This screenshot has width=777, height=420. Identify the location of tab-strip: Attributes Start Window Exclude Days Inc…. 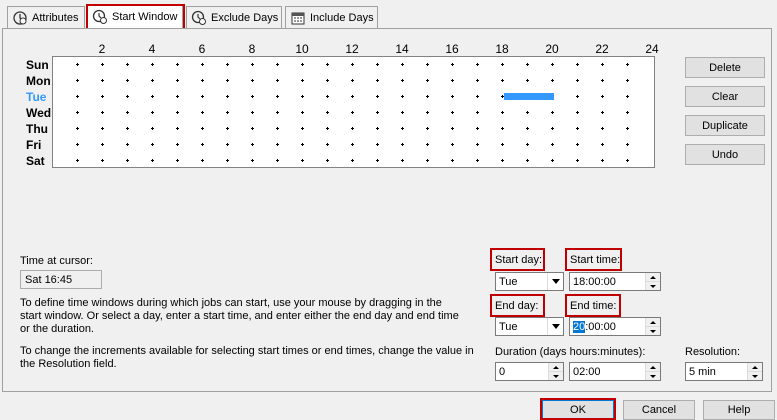
(388, 15).